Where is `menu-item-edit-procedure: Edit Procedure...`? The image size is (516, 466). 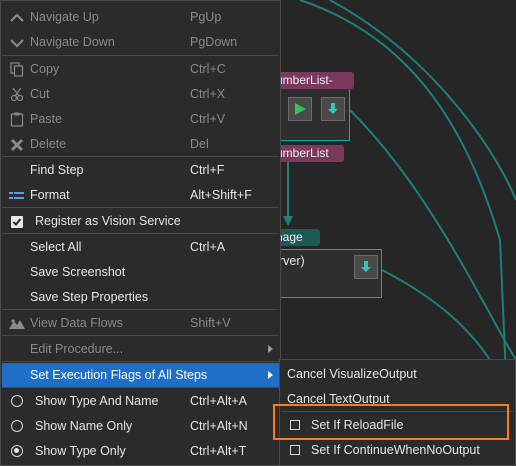
menu-item-edit-procedure: Edit Procedure... is located at coordinates (140, 349).